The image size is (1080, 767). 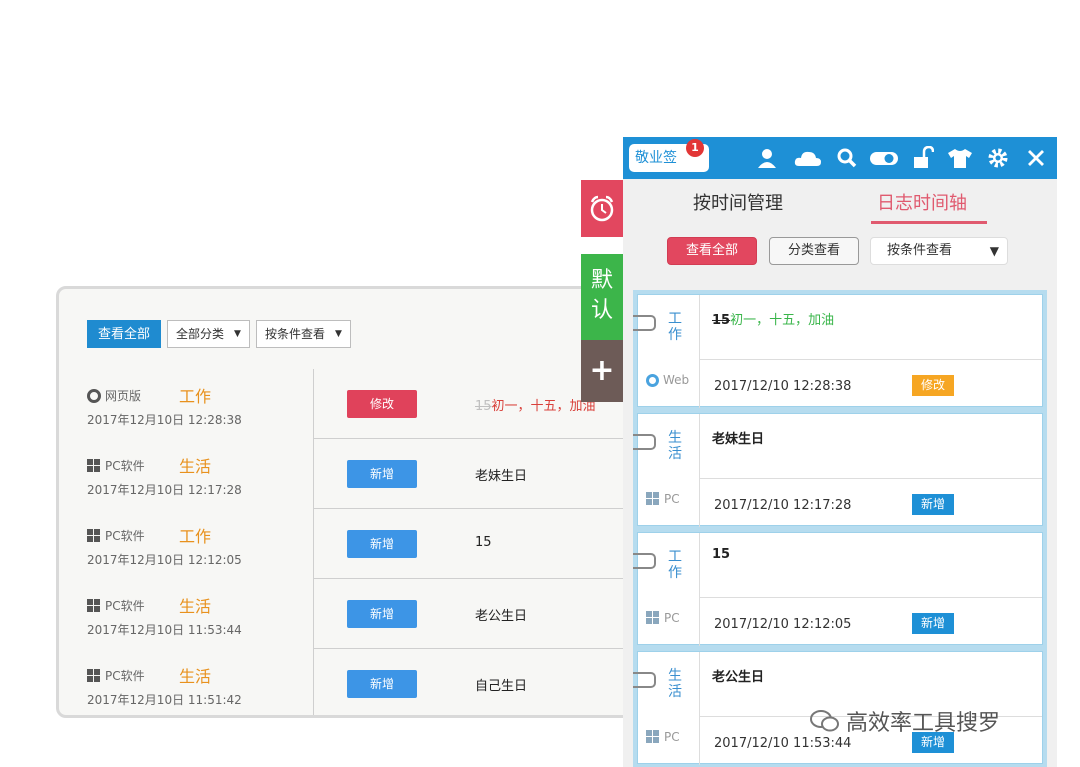 I want to click on shirt-icon, so click(x=960, y=158).